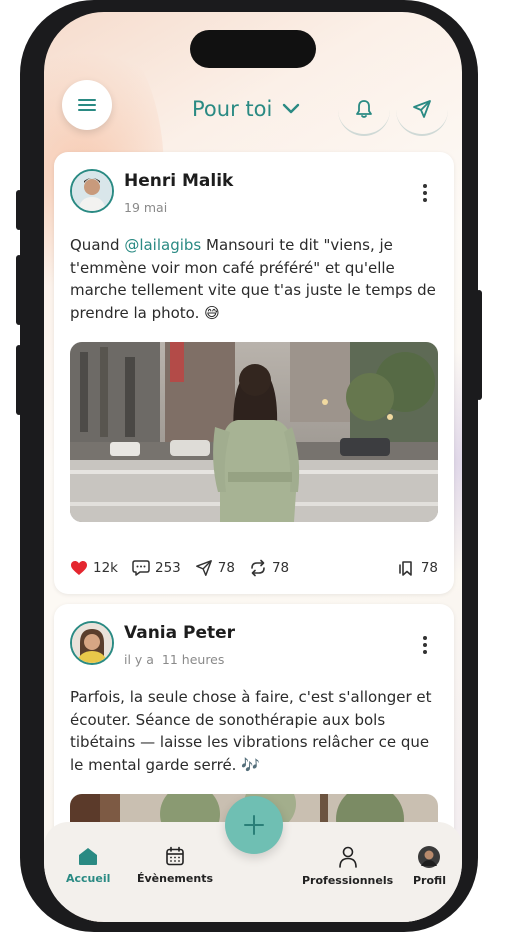 The image size is (520, 935). I want to click on mention-link: @lailagibs, so click(162, 245).